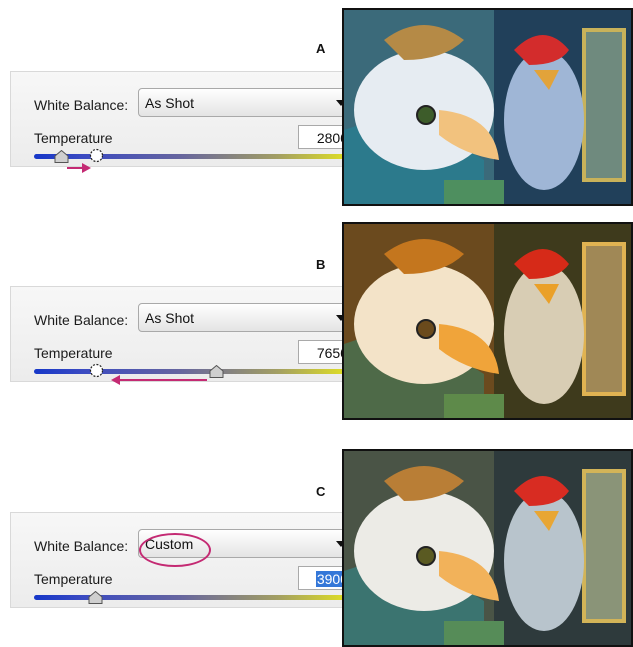 The image size is (633, 647). Describe the element at coordinates (195, 334) in the screenshot. I see `white-balance-panel: White Balance: As Shot Temperature 7650` at that location.